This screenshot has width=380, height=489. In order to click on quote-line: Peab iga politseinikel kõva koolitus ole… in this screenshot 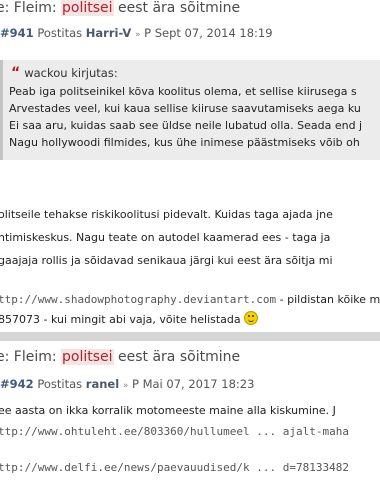, I will do `click(183, 91)`.